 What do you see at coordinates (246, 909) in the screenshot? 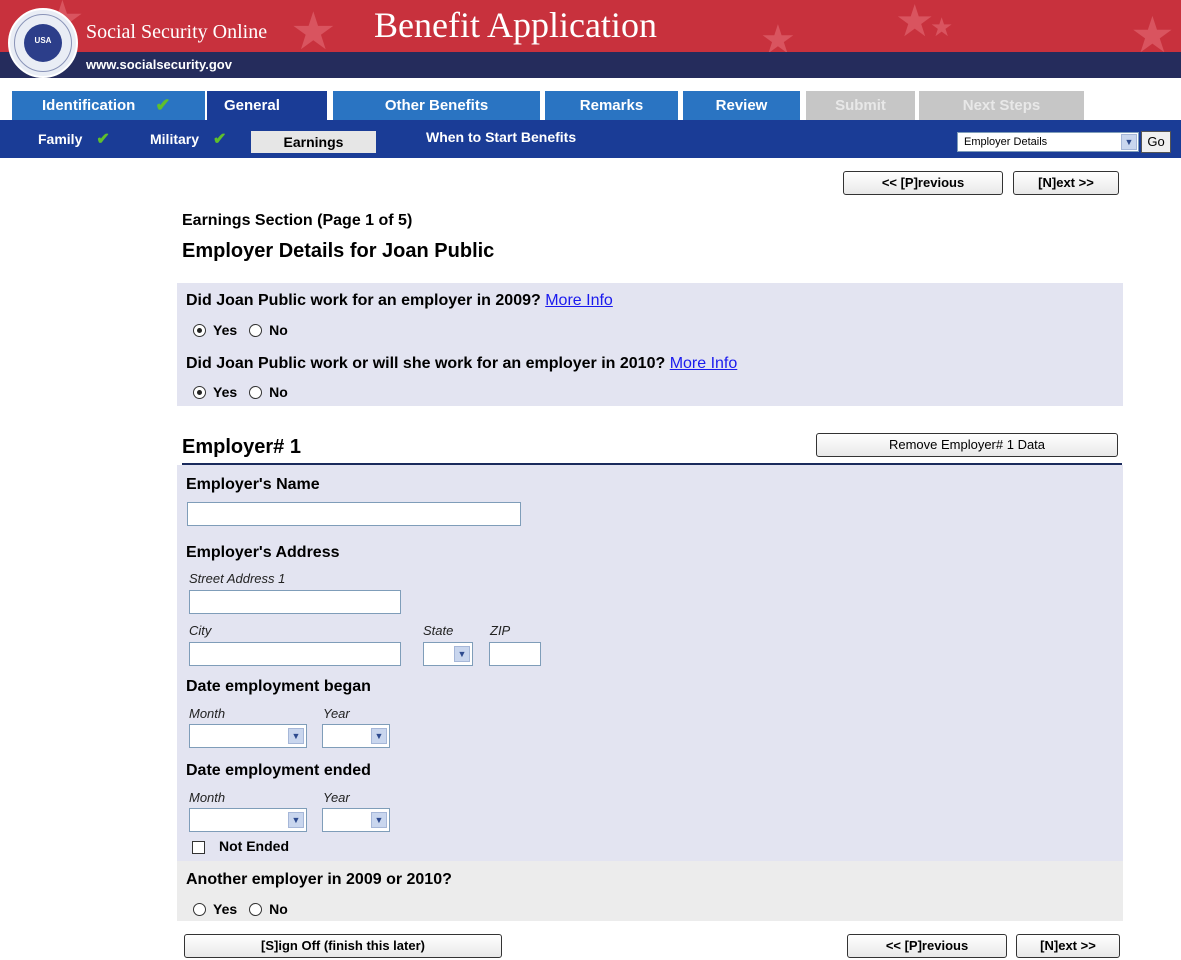
I see `radio-group-another: Yes No` at bounding box center [246, 909].